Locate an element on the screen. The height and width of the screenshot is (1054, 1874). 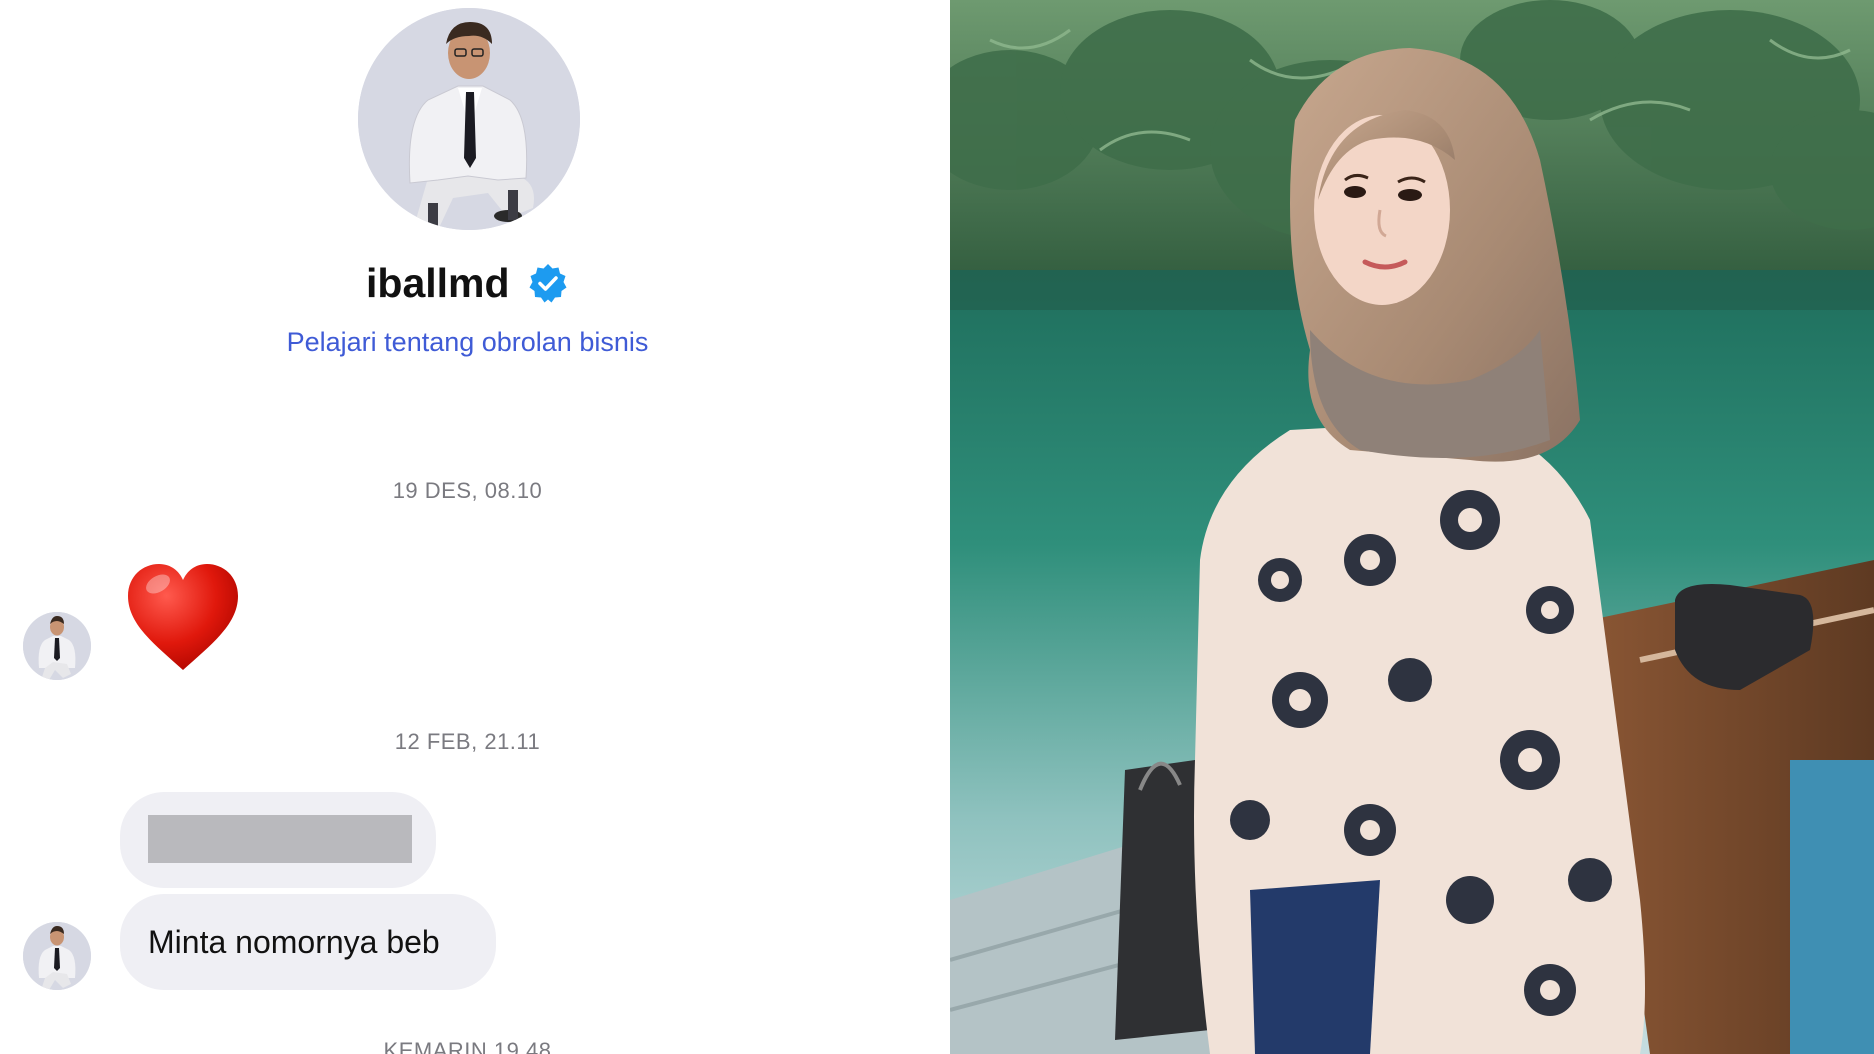
redaction-bar is located at coordinates (280, 839).